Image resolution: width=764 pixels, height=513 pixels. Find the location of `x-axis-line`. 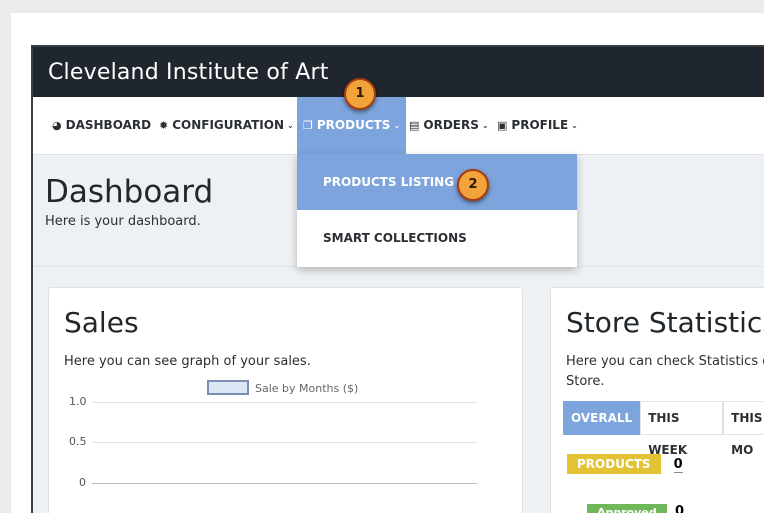

x-axis-line is located at coordinates (284, 483).